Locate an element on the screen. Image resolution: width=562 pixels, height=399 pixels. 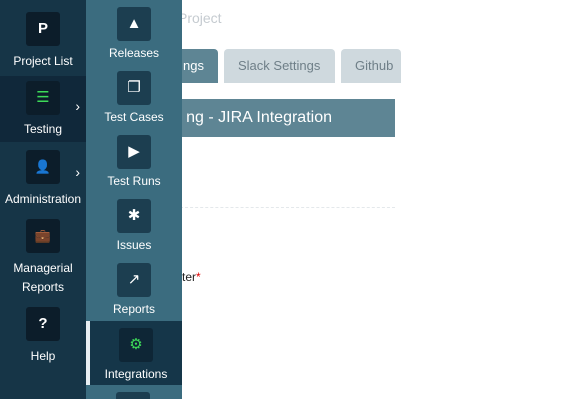
submenu-item-test-cases: ❐ Test Cases is located at coordinates (134, 96).